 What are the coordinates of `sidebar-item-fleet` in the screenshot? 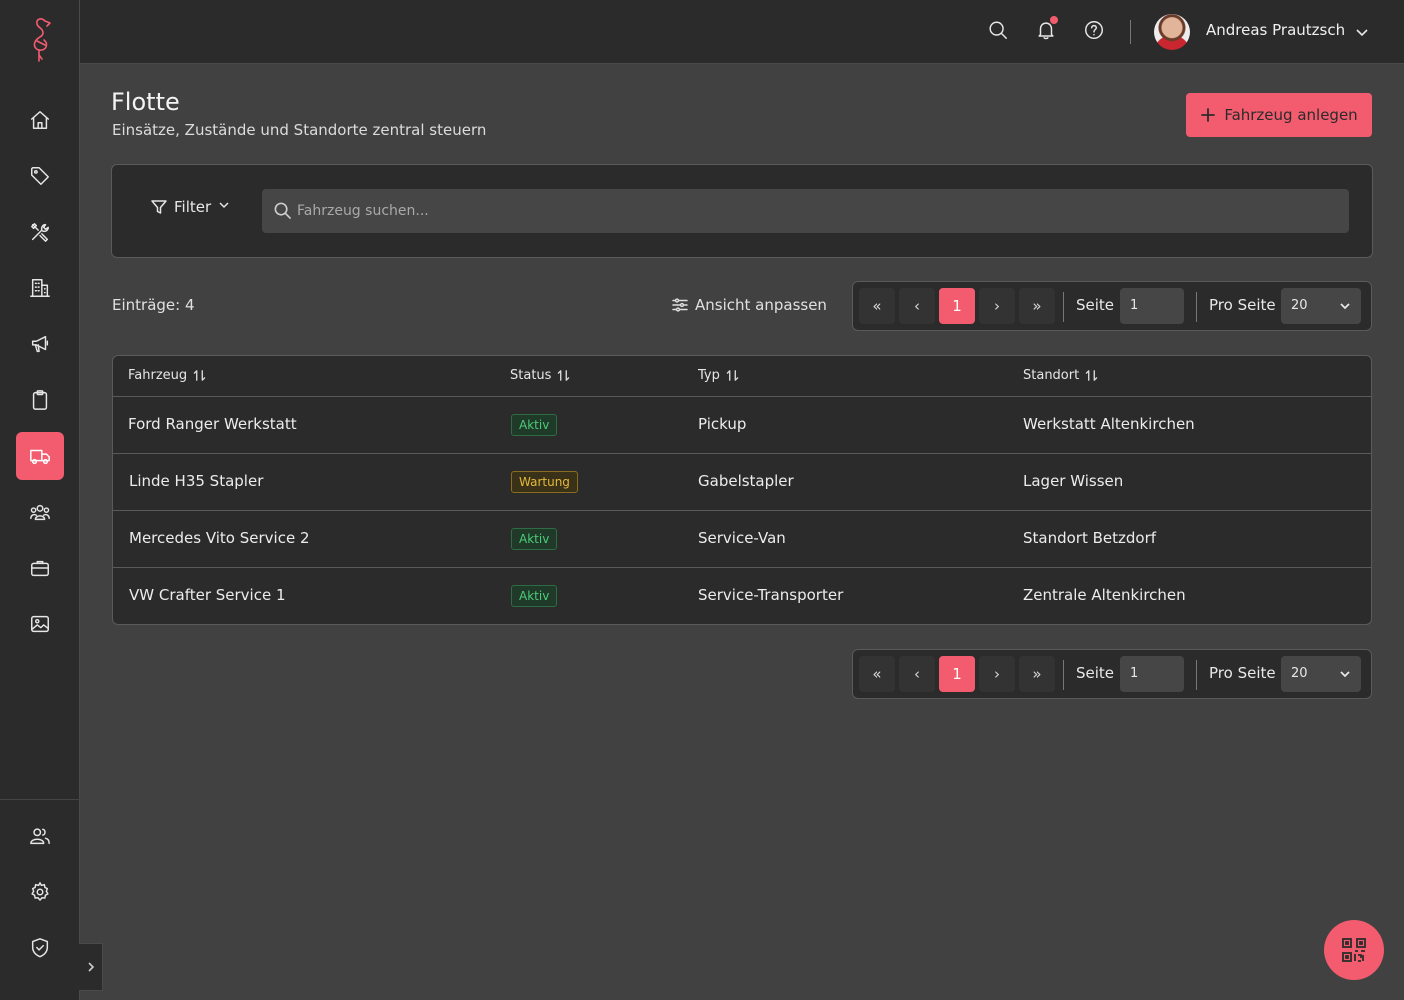 It's located at (40, 456).